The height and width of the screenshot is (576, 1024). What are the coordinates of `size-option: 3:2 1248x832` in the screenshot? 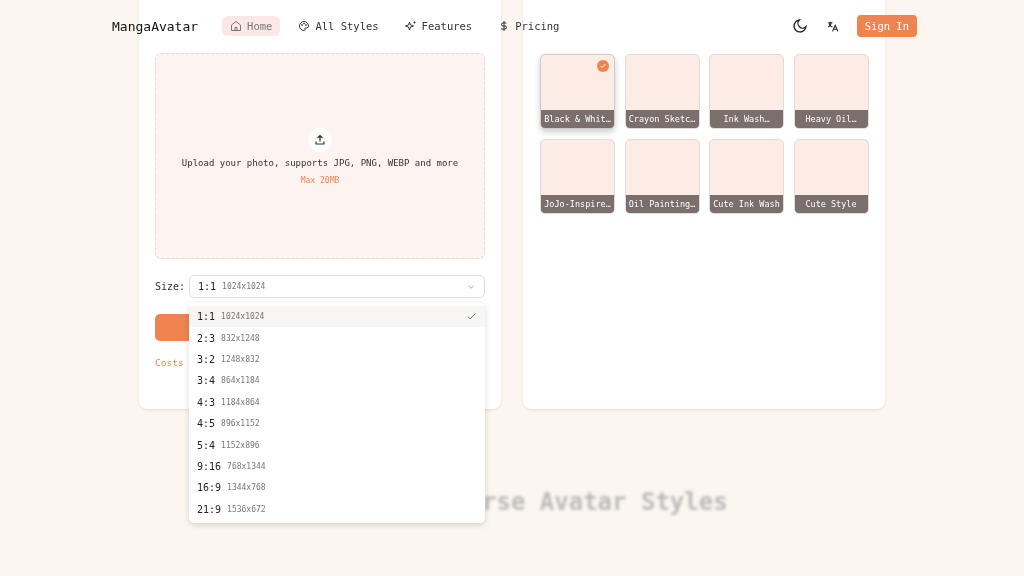 It's located at (337, 359).